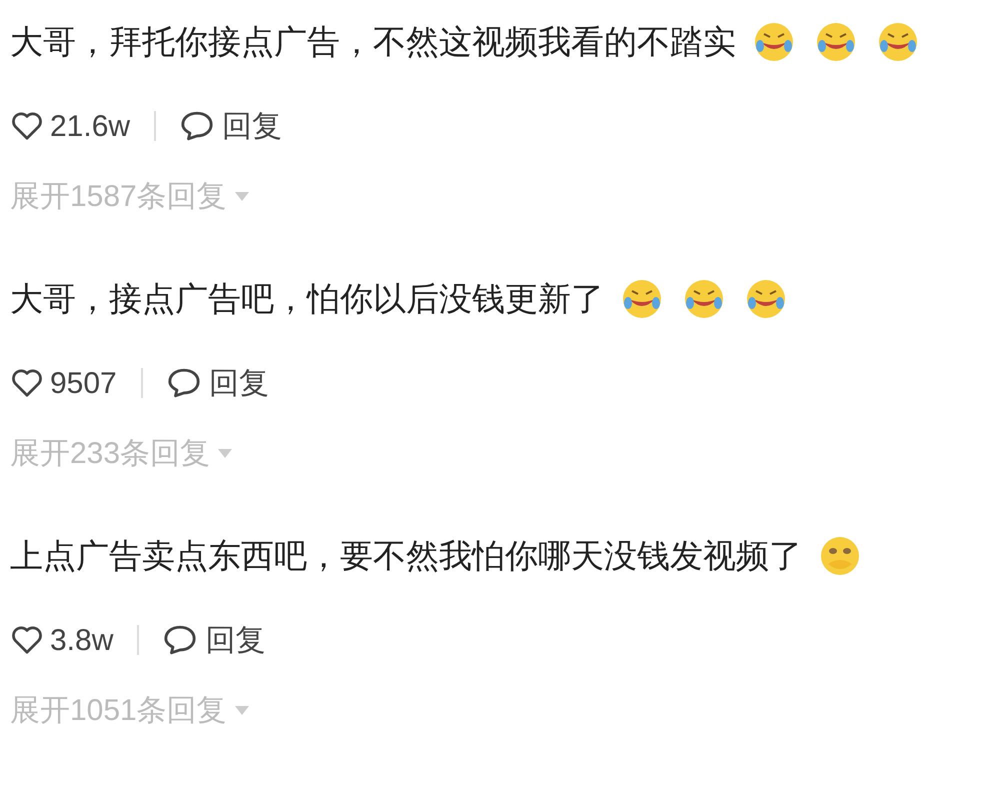 This screenshot has height=789, width=1000. I want to click on like-button: 21.6w, so click(70, 126).